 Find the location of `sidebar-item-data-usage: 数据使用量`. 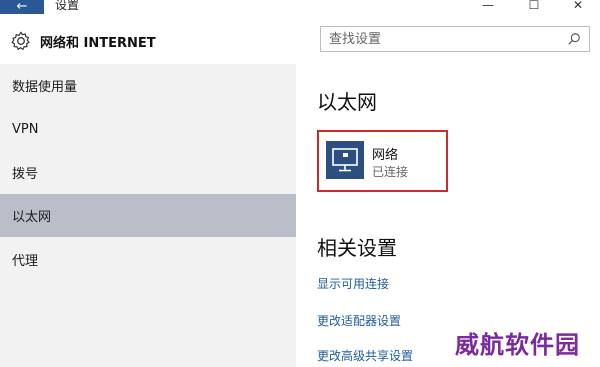

sidebar-item-data-usage: 数据使用量 is located at coordinates (148, 85).